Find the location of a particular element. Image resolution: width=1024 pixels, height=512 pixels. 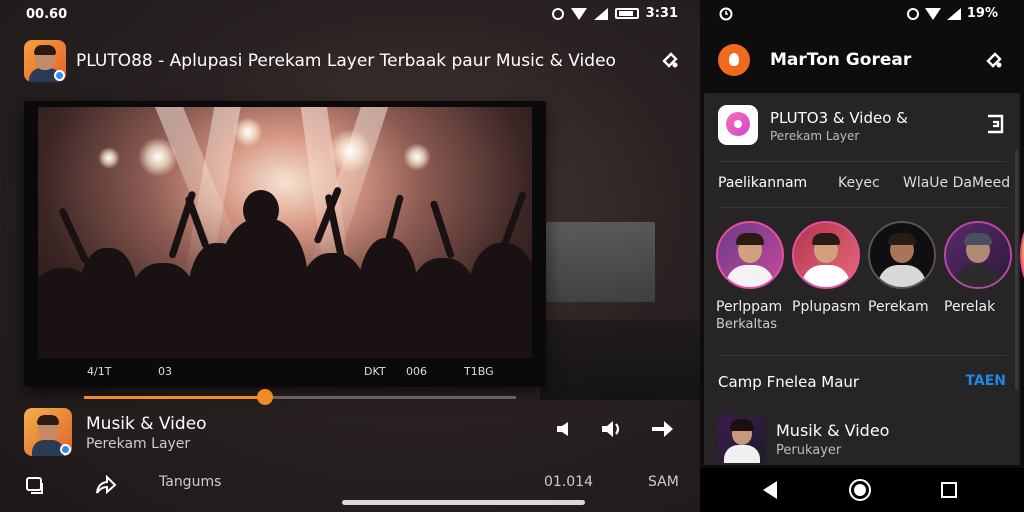

seek-bar-thumb is located at coordinates (265, 397).